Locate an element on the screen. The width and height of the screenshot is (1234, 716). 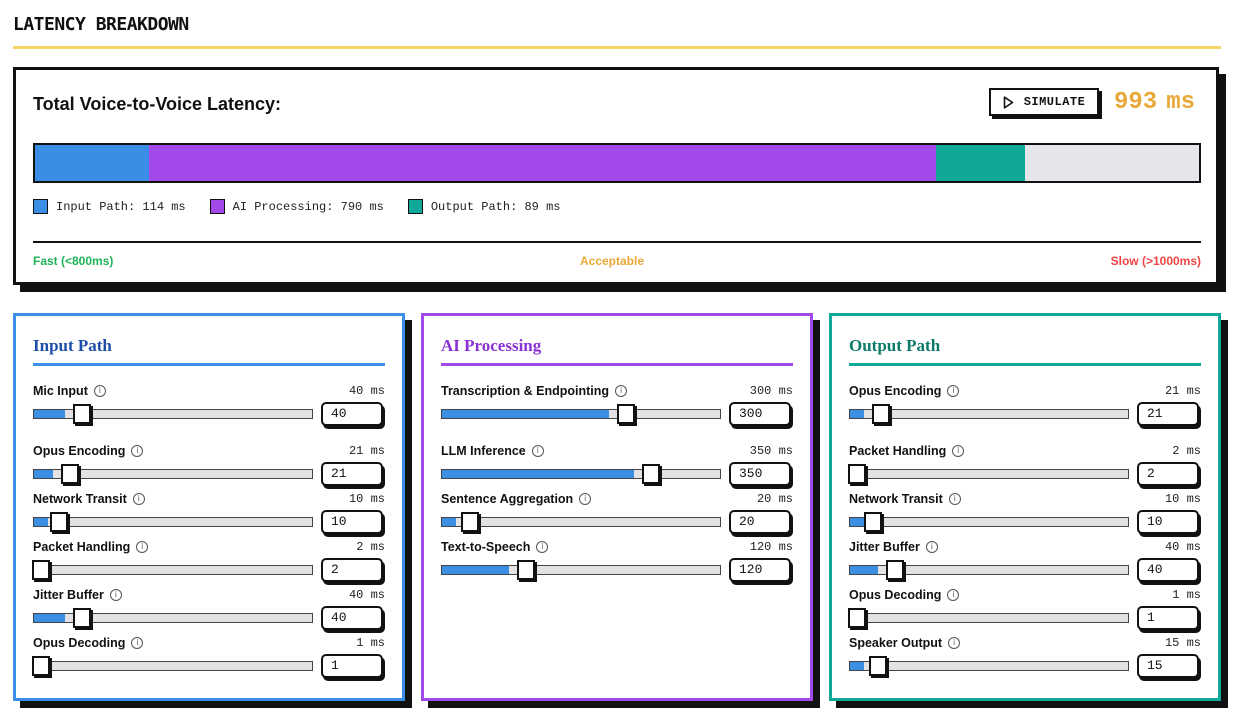
row-label: Speaker Output is located at coordinates (896, 643).